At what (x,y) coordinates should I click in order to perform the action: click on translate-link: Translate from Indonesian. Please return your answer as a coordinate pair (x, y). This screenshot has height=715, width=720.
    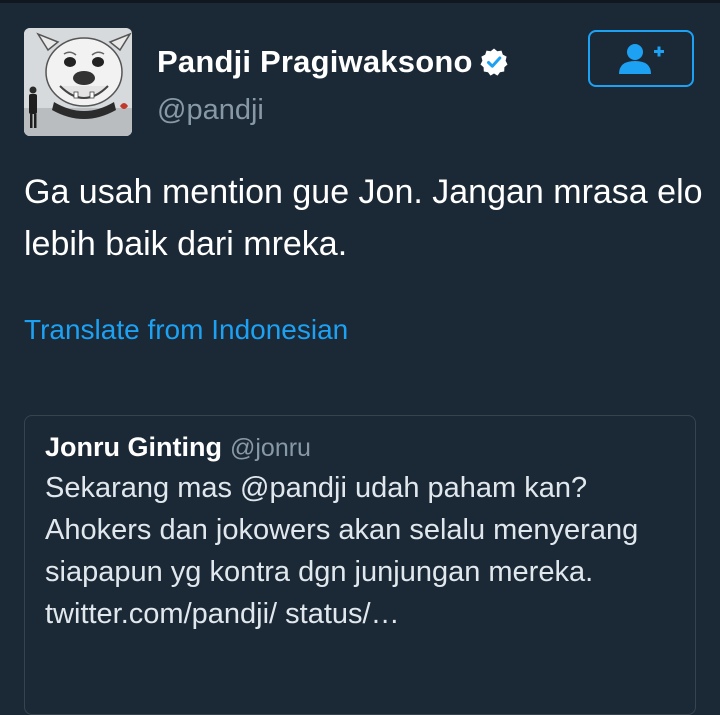
    Looking at the image, I should click on (186, 330).